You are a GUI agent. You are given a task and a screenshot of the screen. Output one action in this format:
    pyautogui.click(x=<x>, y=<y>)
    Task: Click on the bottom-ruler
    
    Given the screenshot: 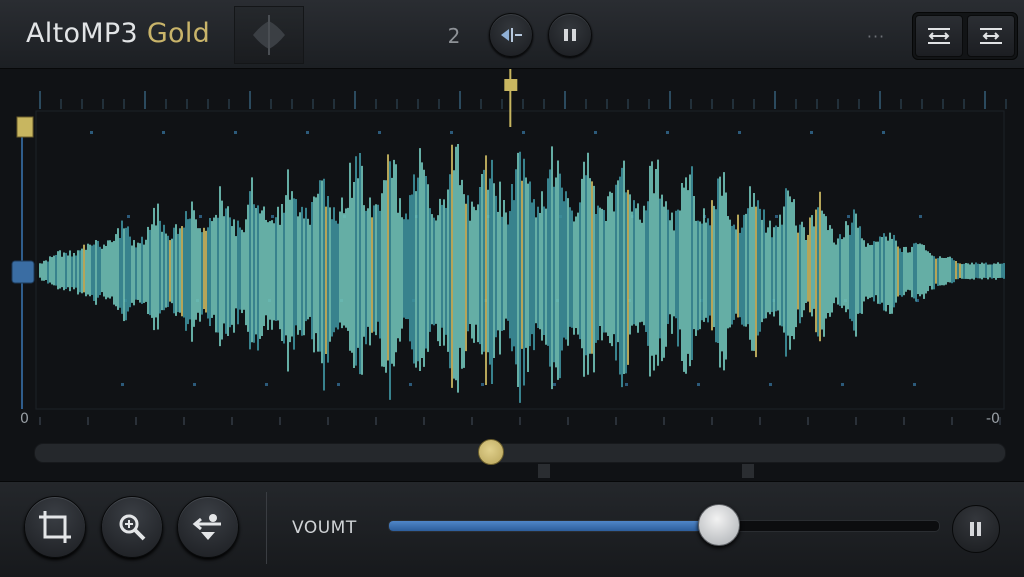 What is the action you would take?
    pyautogui.click(x=520, y=421)
    